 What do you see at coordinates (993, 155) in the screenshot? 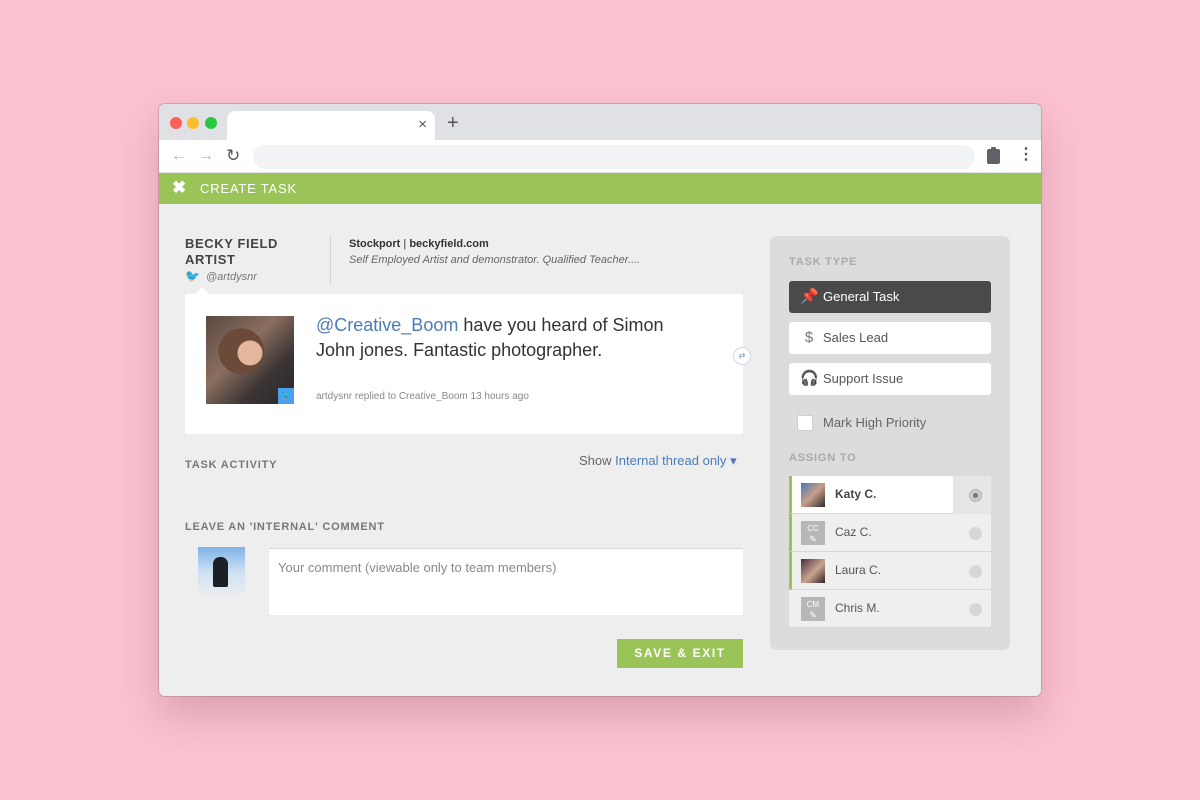
I see `clipboard-icon` at bounding box center [993, 155].